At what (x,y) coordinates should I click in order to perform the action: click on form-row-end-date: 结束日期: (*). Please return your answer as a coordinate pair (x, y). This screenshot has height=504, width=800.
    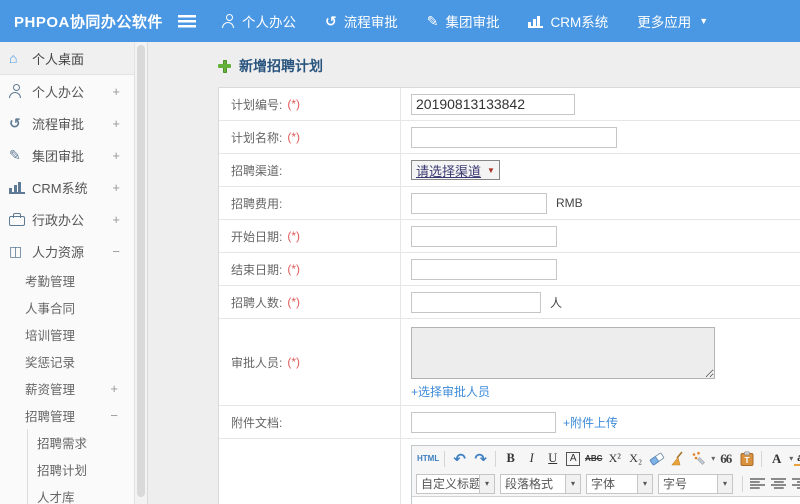
    Looking at the image, I should click on (509, 269).